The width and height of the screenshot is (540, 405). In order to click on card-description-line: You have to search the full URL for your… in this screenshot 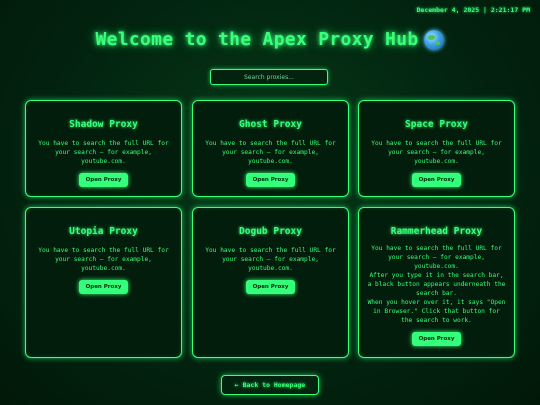, I will do `click(436, 257)`.